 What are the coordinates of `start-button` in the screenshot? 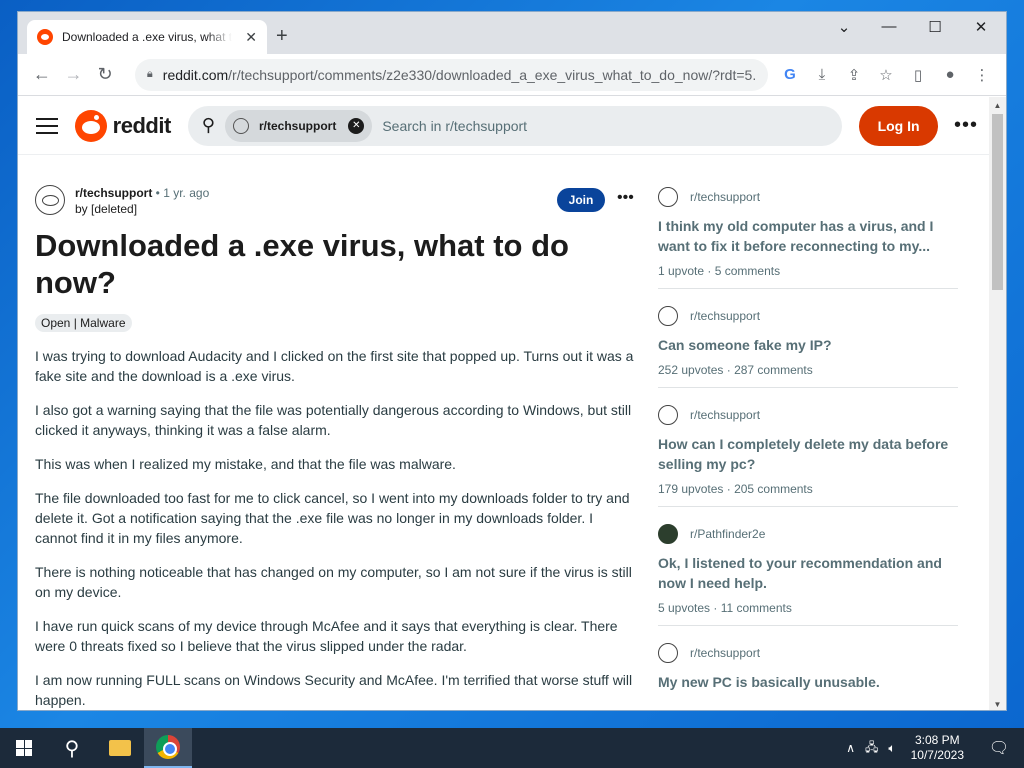 It's located at (24, 748).